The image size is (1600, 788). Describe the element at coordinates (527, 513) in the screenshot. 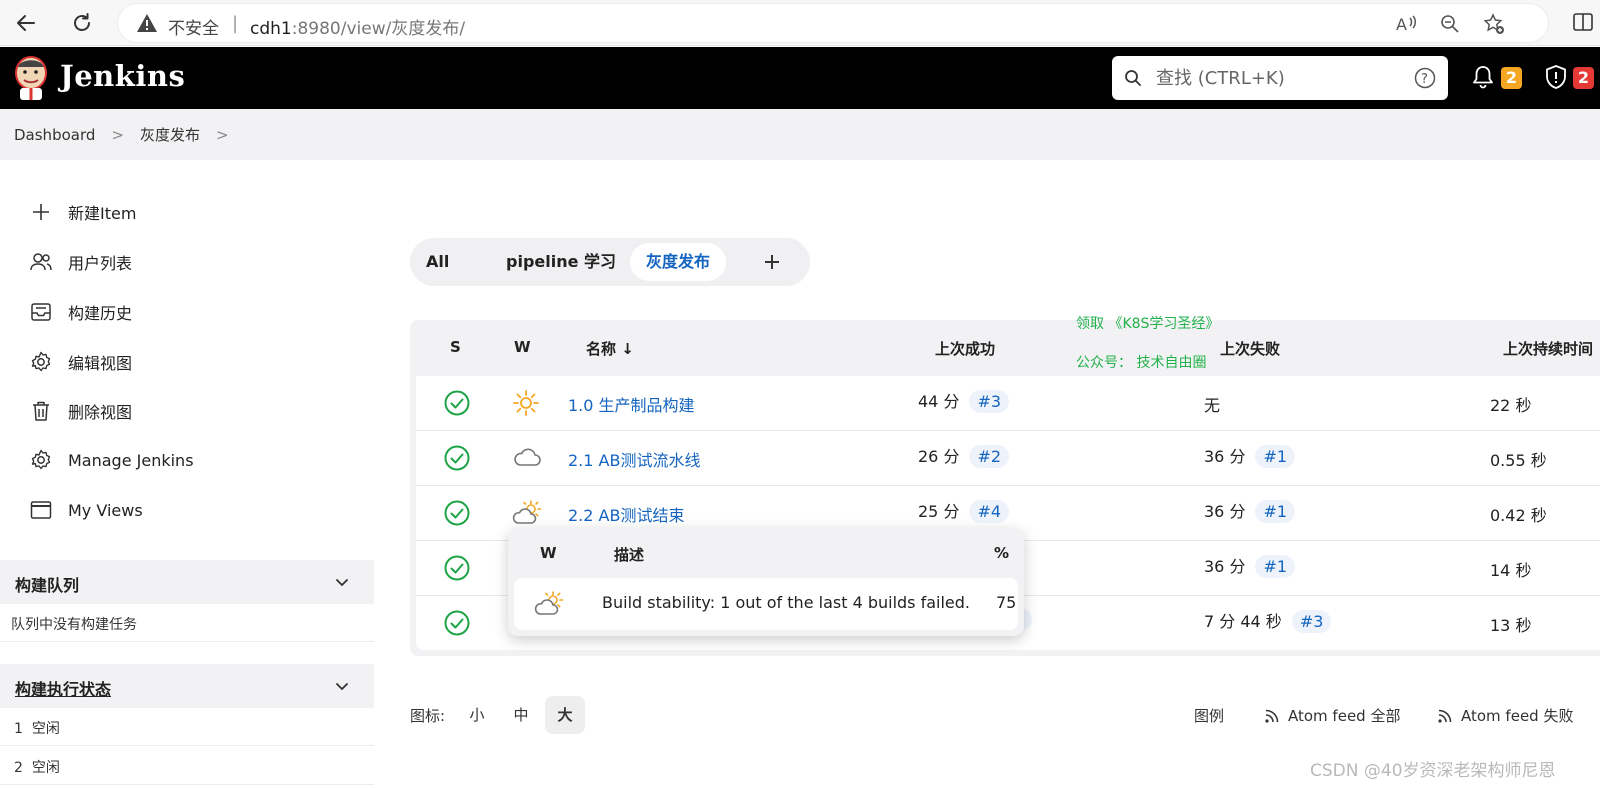

I see `weather-partly-sunny-icon` at that location.